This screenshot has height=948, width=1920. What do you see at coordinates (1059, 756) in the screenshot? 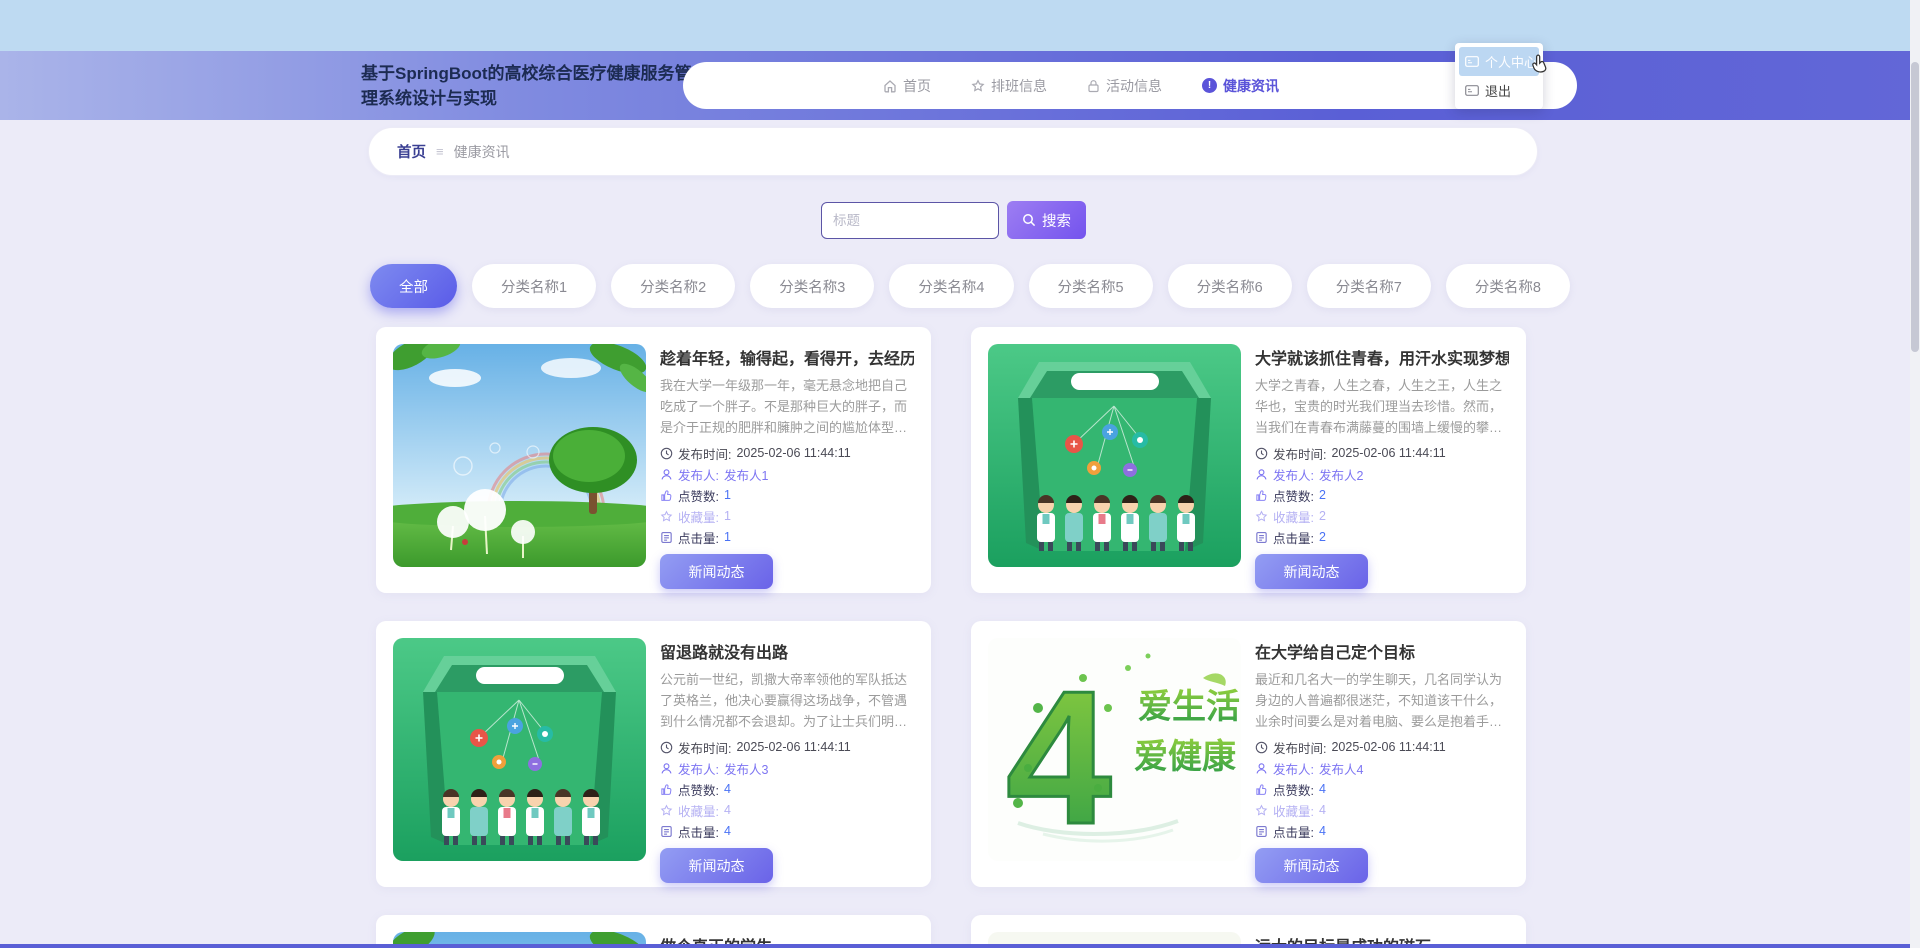
I see `svg-text: 4` at bounding box center [1059, 756].